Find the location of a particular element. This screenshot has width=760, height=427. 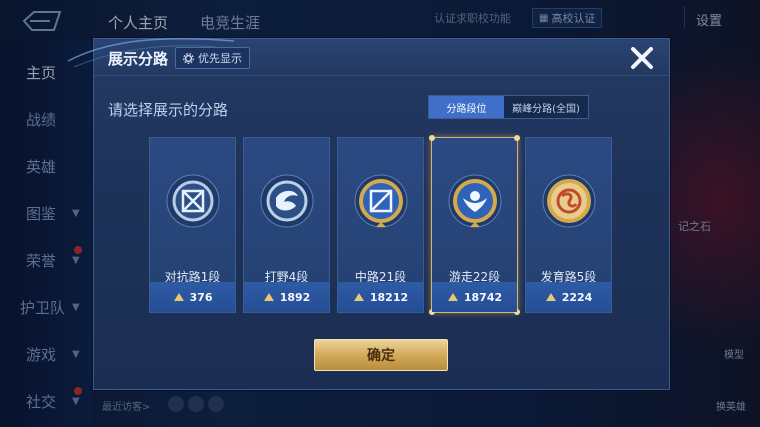

jungle-emblem-icon is located at coordinates (287, 201).